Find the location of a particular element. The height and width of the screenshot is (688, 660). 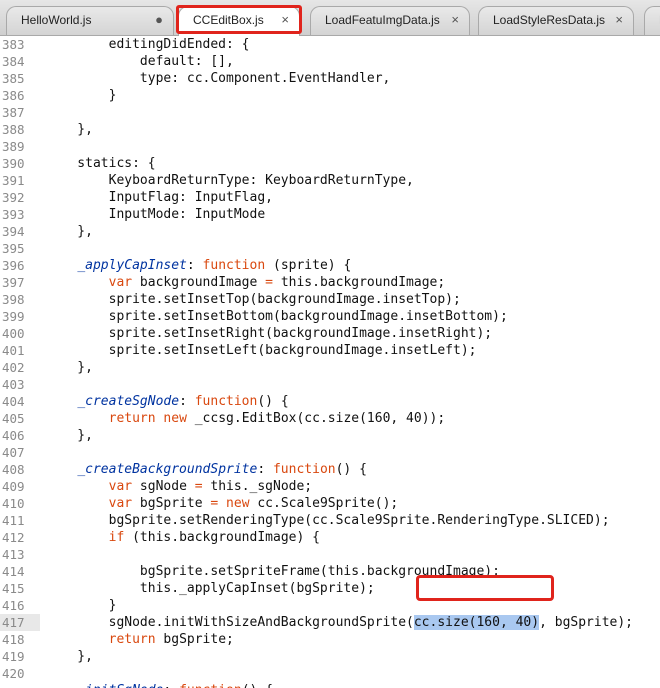

line-number: 407 is located at coordinates (13, 452).